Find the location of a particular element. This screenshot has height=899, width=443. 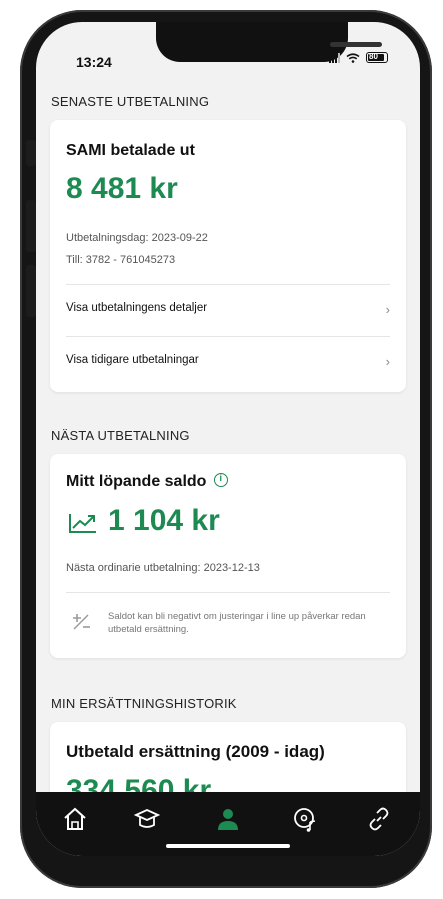

link-icon is located at coordinates (379, 819).